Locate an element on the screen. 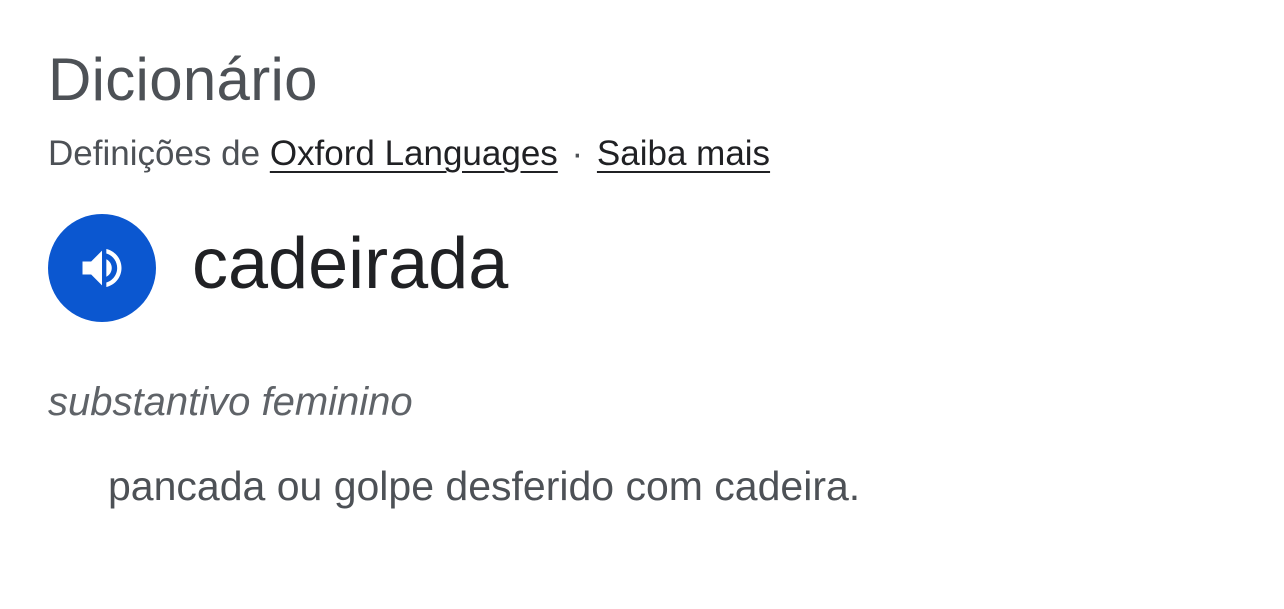 The width and height of the screenshot is (1284, 609). part-of-speech: substantivo feminino is located at coordinates (230, 402).